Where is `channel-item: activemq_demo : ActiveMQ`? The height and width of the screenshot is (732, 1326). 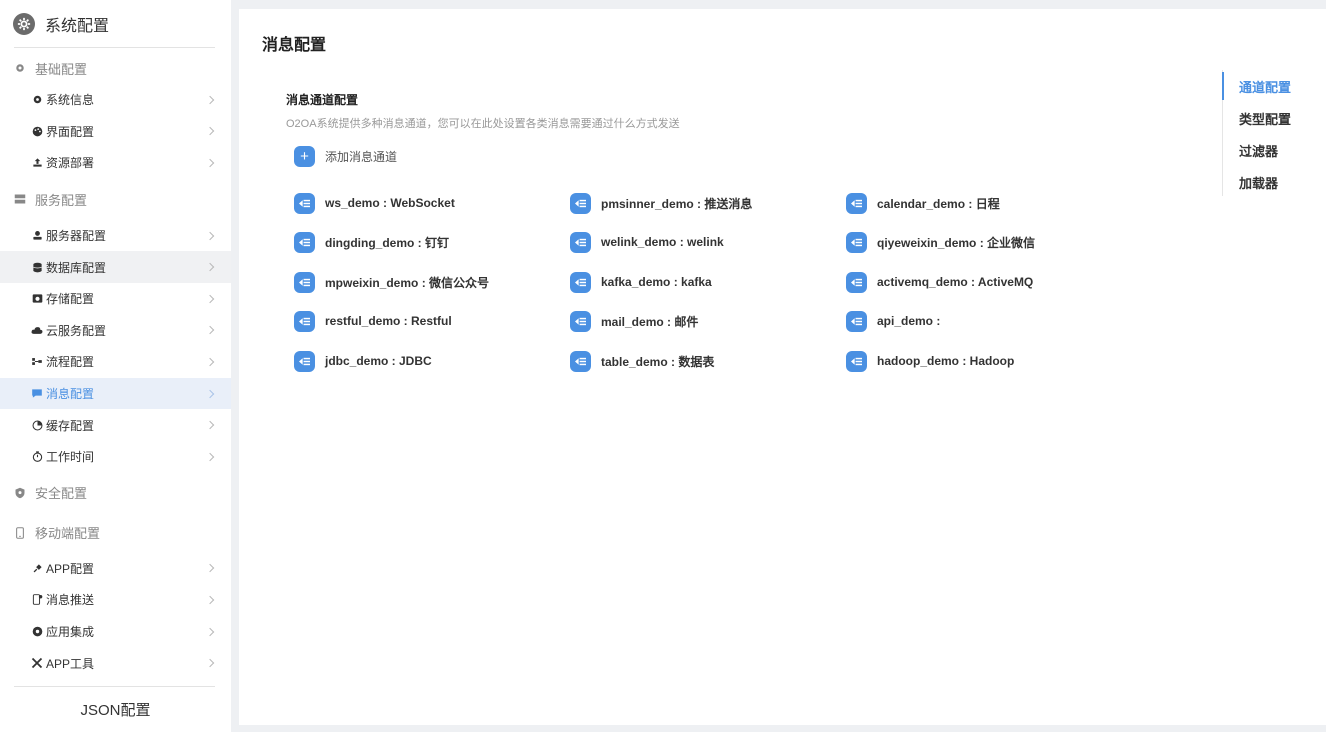
channel-item: activemq_demo : ActiveMQ is located at coordinates (939, 282).